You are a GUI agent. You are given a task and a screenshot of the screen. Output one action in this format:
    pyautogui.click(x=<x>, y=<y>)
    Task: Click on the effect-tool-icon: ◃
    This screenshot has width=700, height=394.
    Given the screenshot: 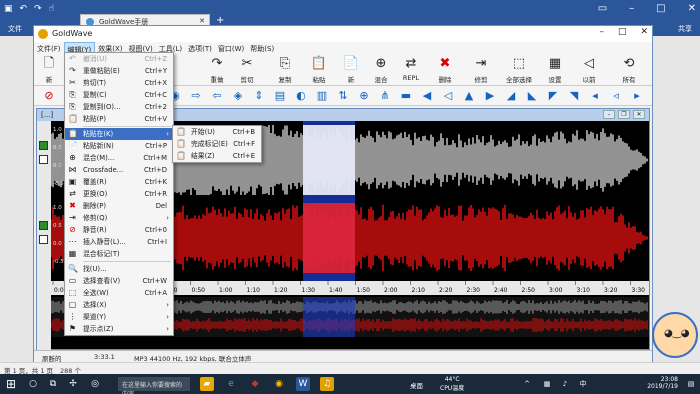 What is the action you would take?
    pyautogui.click(x=616, y=96)
    